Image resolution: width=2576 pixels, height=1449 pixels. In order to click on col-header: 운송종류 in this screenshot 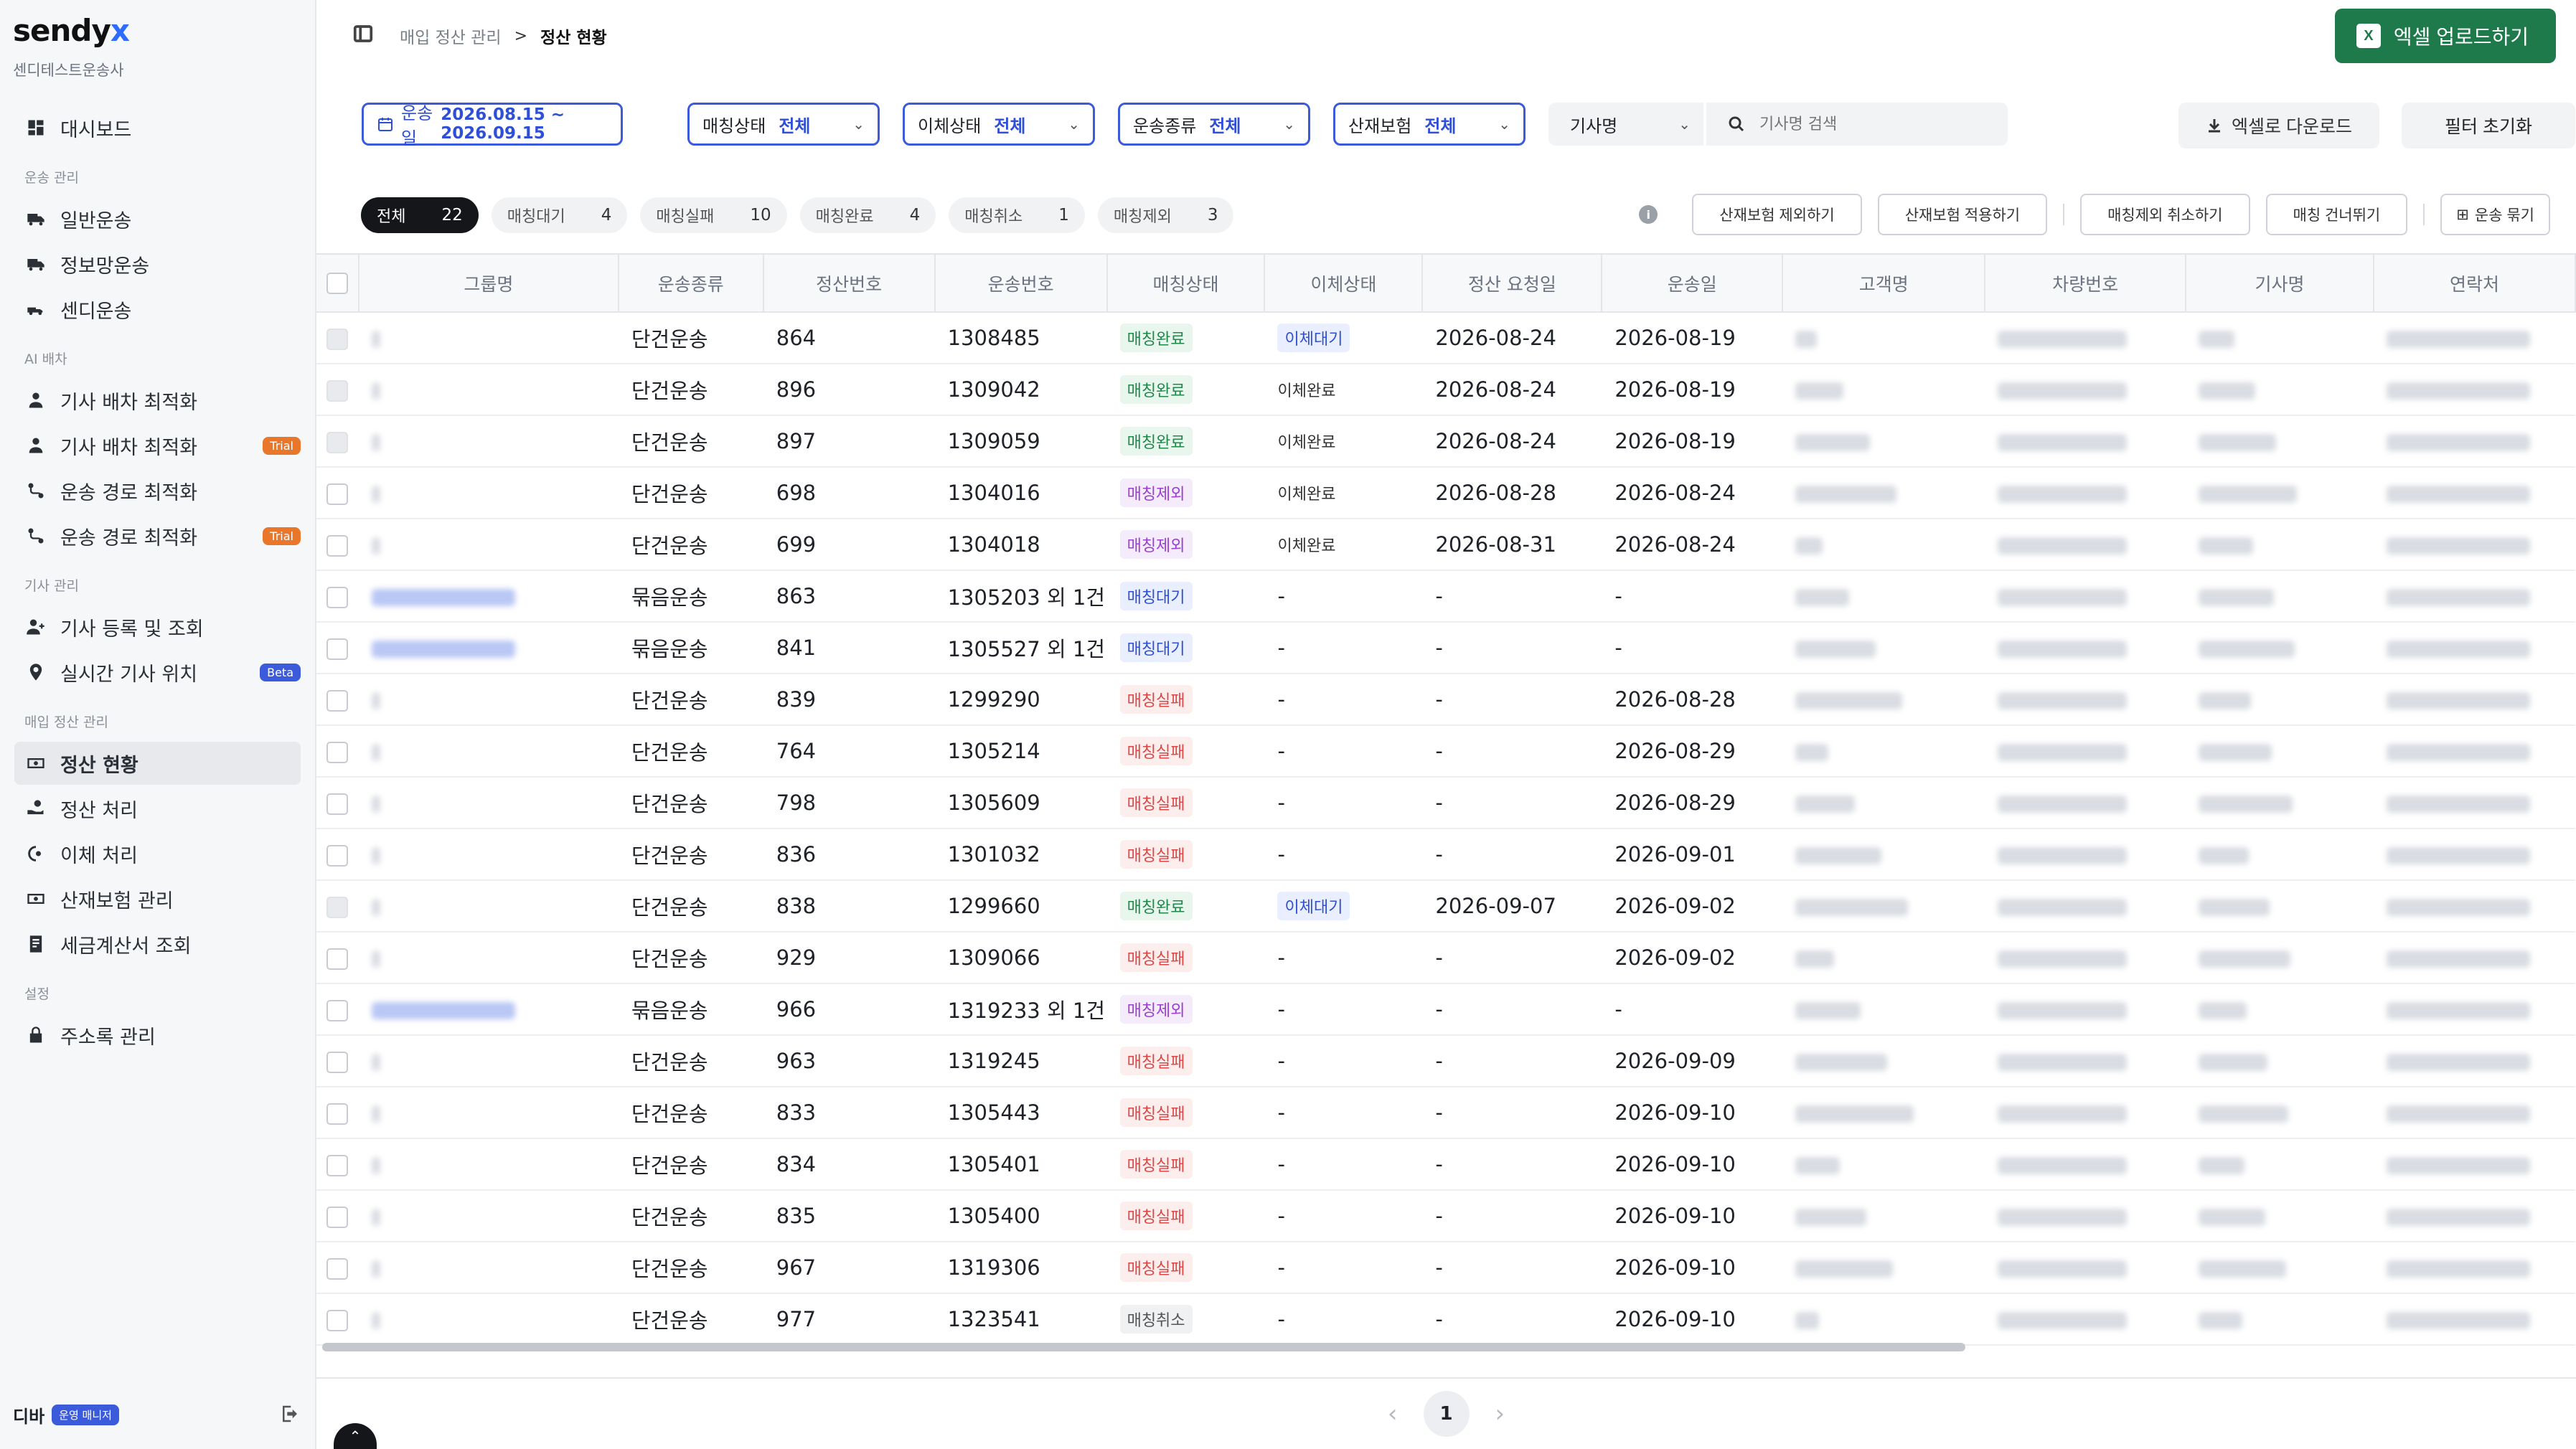, I will do `click(691, 284)`.